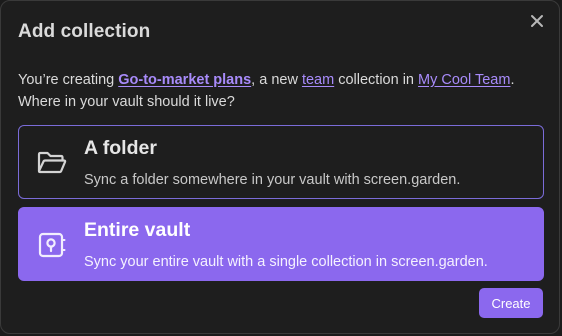 The image size is (562, 336). Describe the element at coordinates (464, 80) in the screenshot. I see `team-name-link: My Cool Team` at that location.